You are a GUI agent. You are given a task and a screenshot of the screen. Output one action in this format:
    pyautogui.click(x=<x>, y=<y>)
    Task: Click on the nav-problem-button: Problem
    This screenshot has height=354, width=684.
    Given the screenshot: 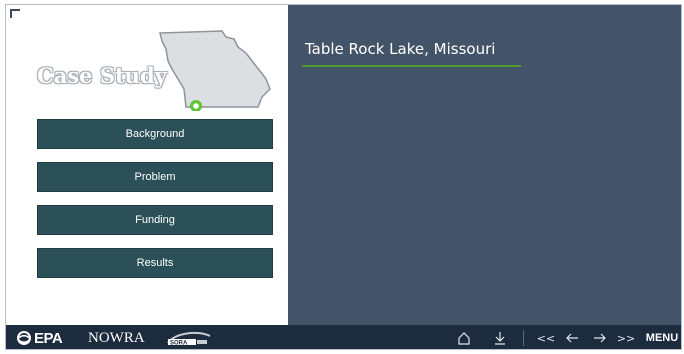 What is the action you would take?
    pyautogui.click(x=155, y=177)
    